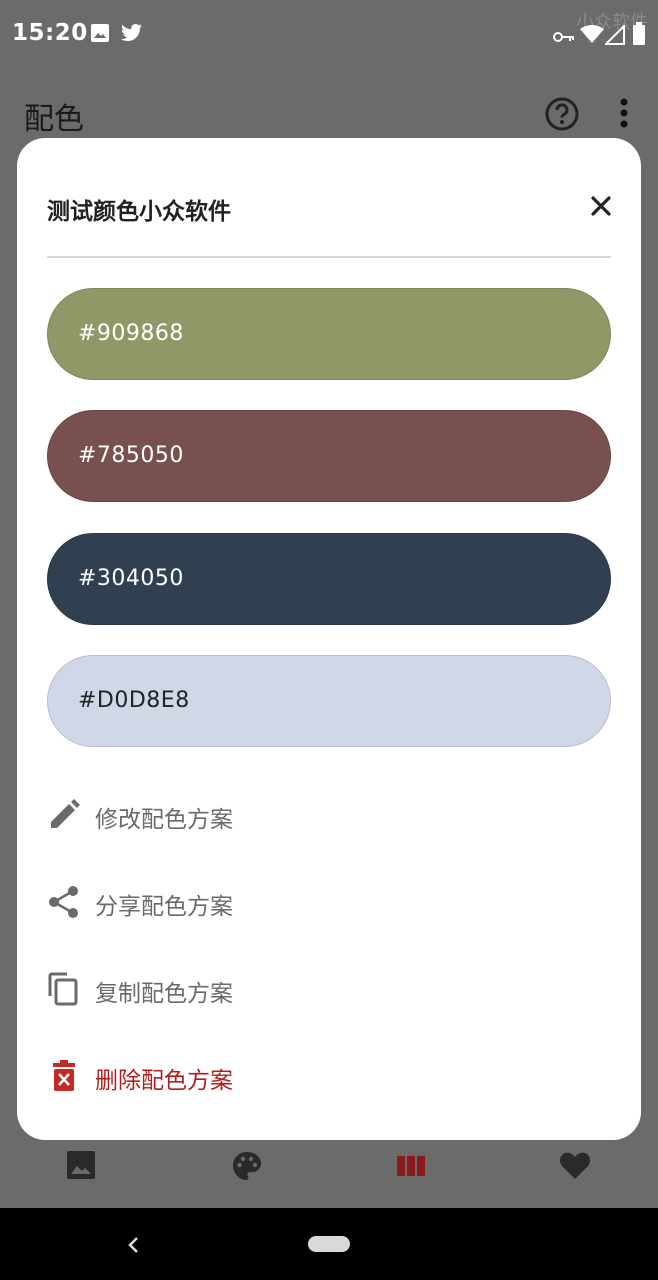 The height and width of the screenshot is (1280, 658). Describe the element at coordinates (164, 820) in the screenshot. I see `edit-scheme-label: 修改配色方案` at that location.